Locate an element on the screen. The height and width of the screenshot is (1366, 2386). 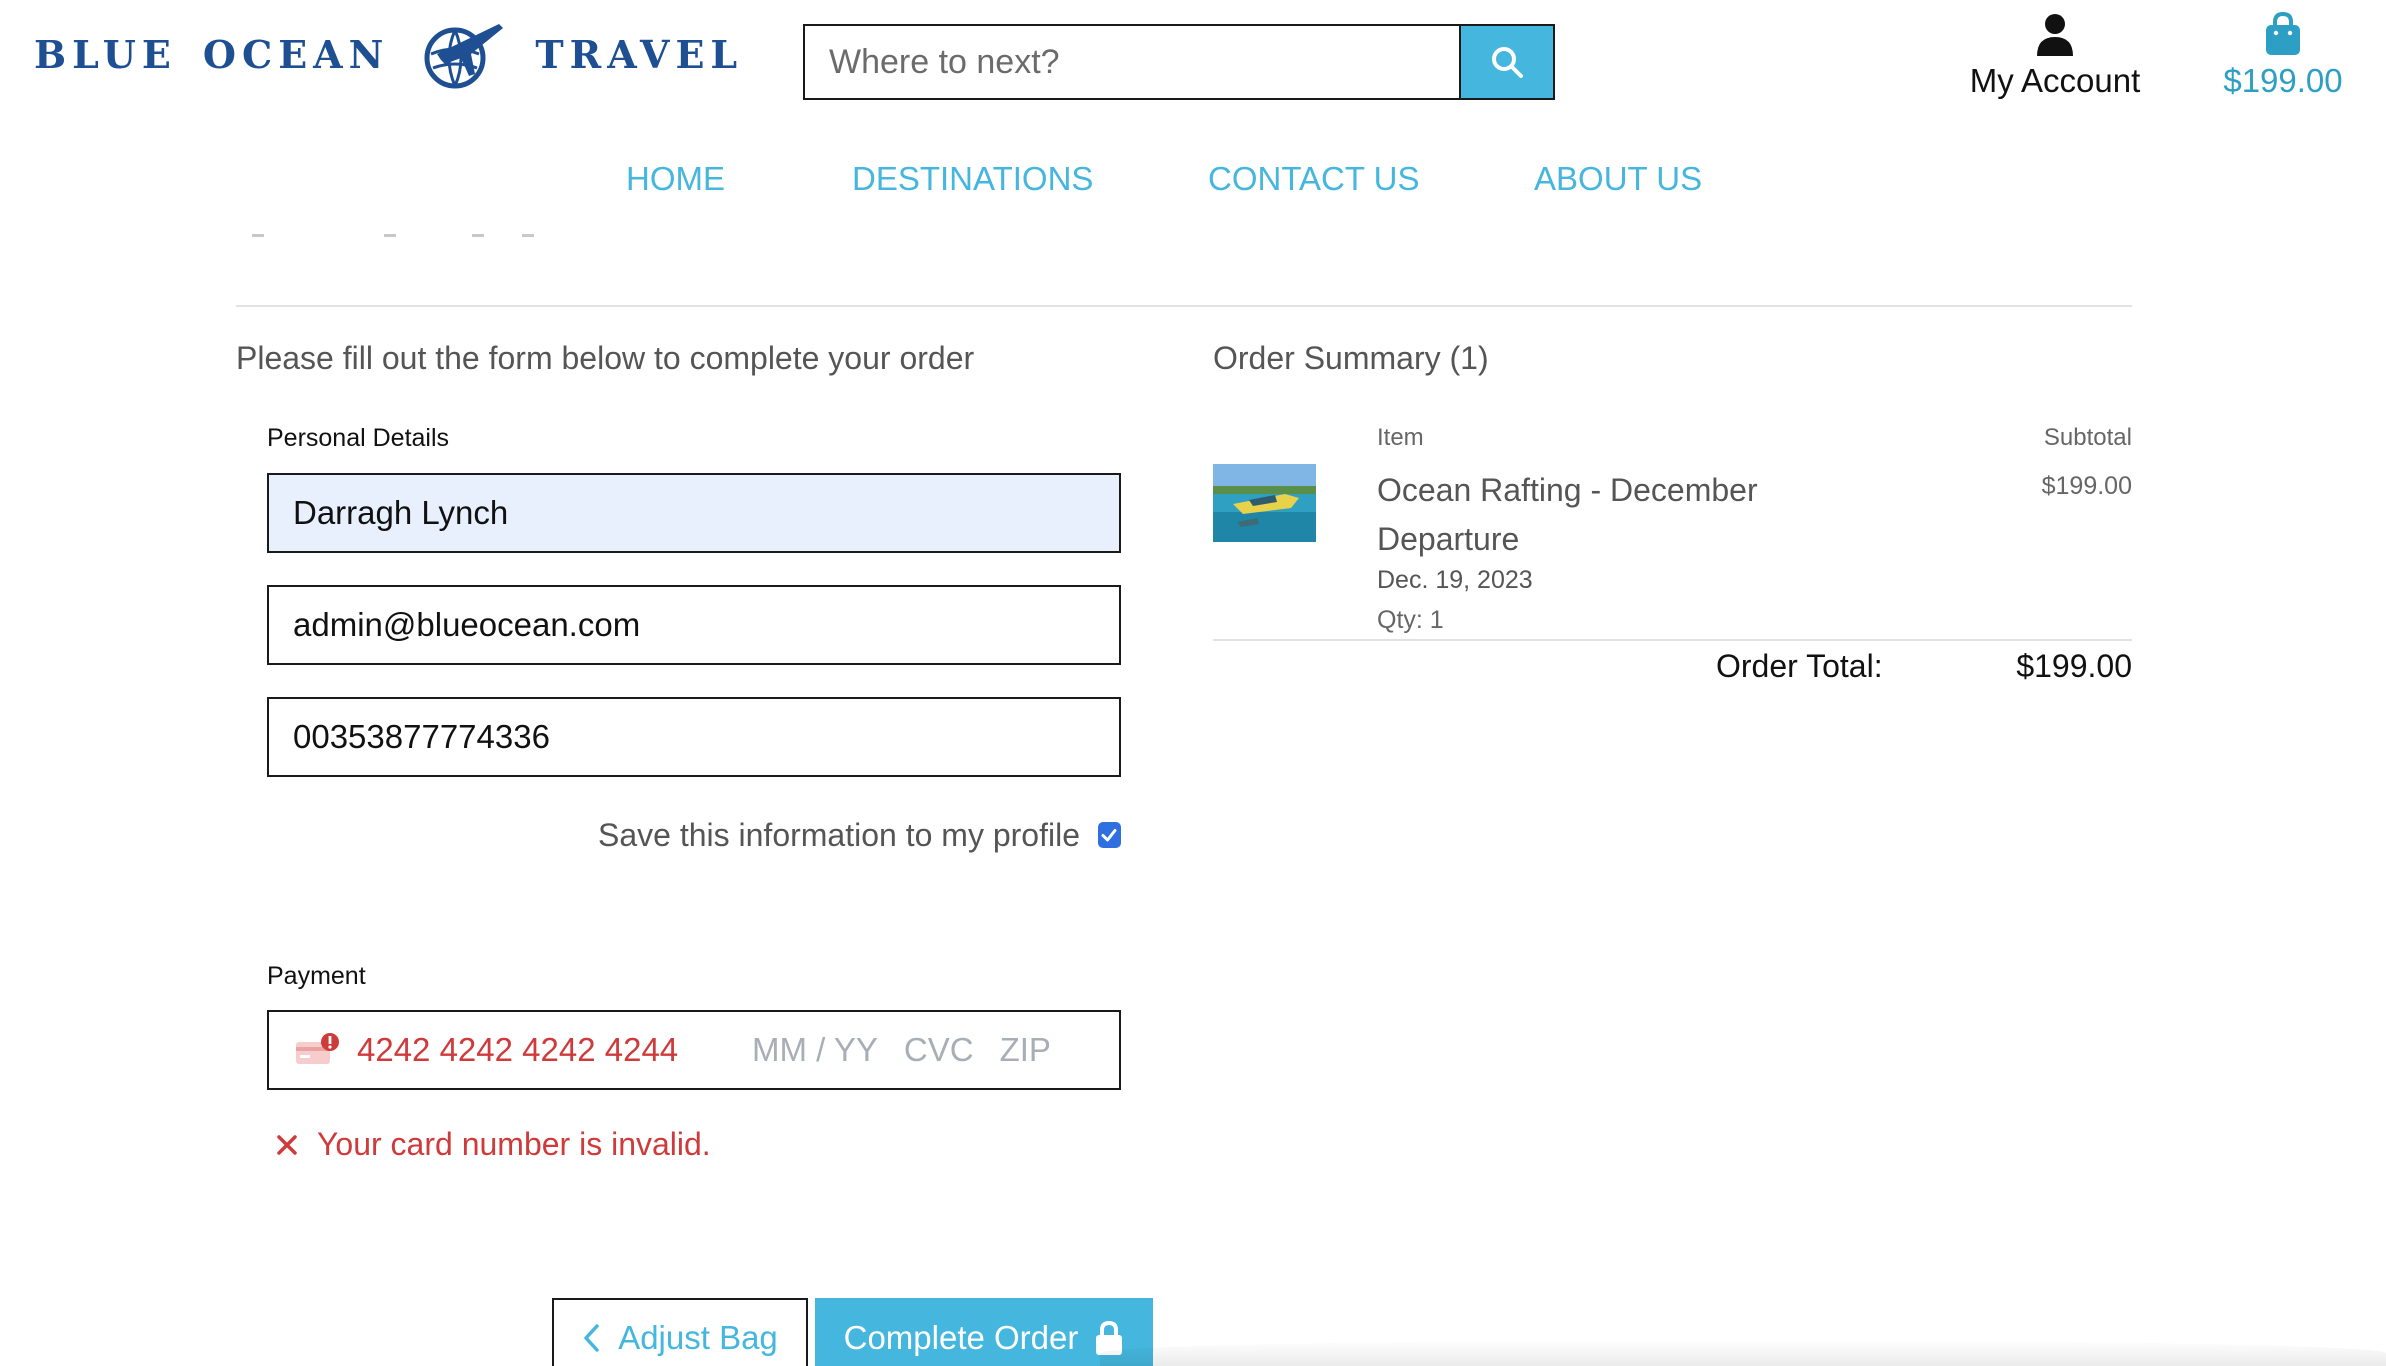
column-header-item: Item is located at coordinates (1400, 437).